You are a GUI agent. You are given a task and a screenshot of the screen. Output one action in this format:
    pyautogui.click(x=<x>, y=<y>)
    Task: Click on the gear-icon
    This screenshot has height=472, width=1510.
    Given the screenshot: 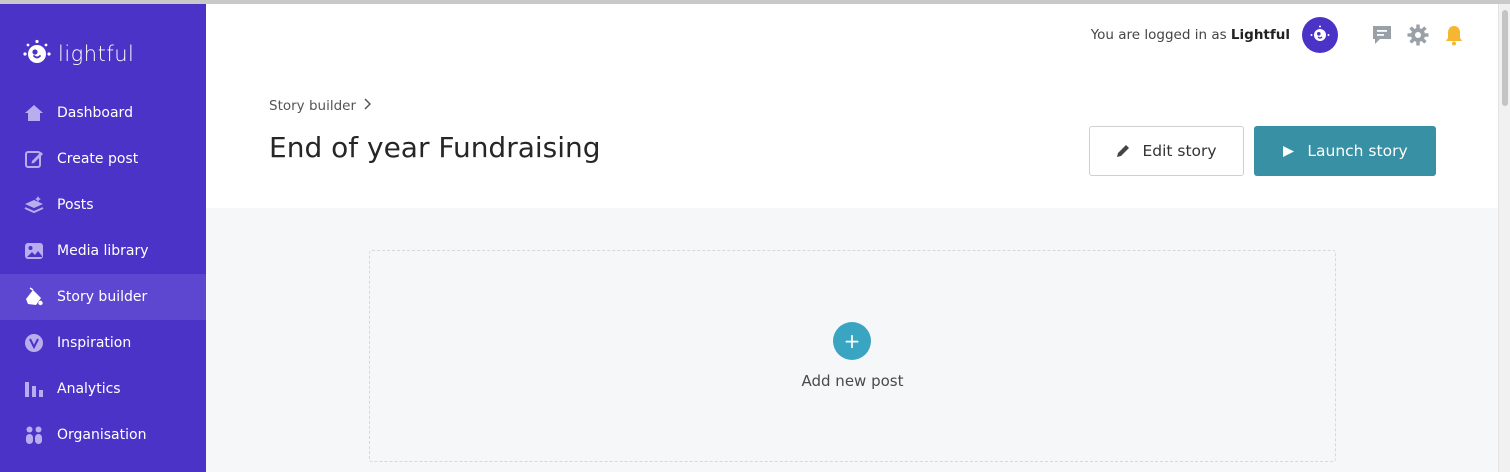 What is the action you would take?
    pyautogui.click(x=1418, y=35)
    